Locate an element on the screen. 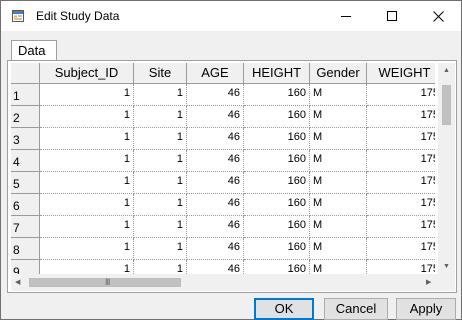 Image resolution: width=462 pixels, height=320 pixels. minimize-button is located at coordinates (346, 16).